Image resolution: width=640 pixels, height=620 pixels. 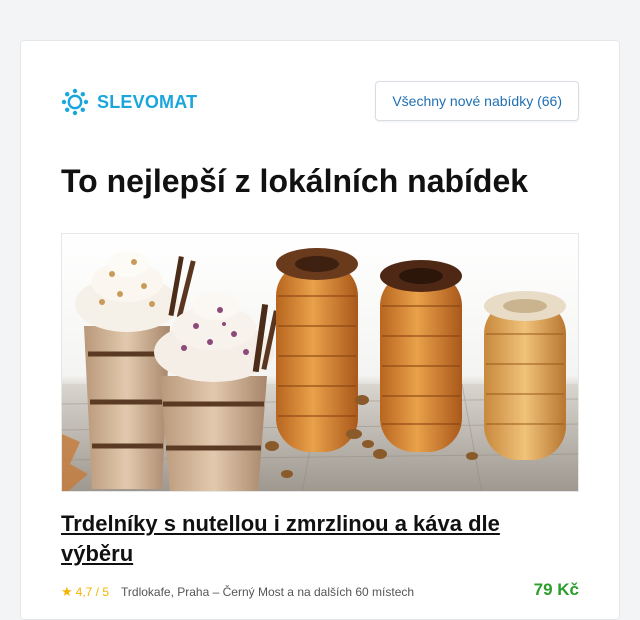 I want to click on all-offers-button: Všechny nové nabídky (66), so click(x=477, y=101).